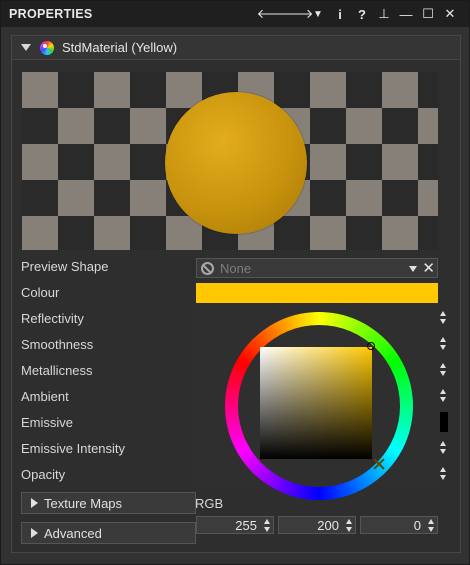 The height and width of the screenshot is (565, 470). What do you see at coordinates (340, 14) in the screenshot?
I see `info-icon: i` at bounding box center [340, 14].